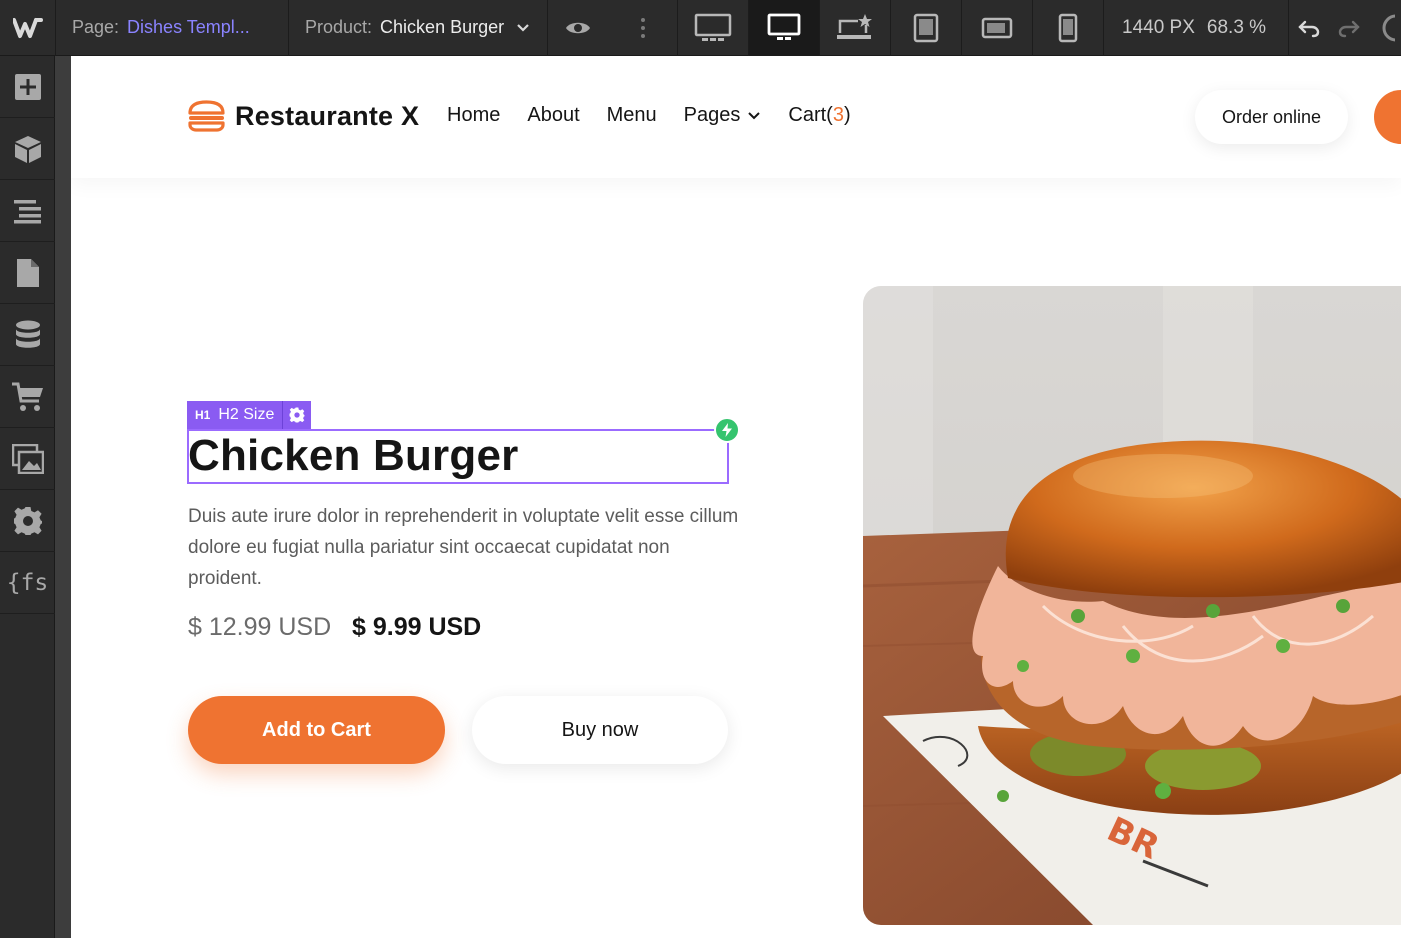 This screenshot has width=1401, height=938. I want to click on breakpoint-tablet-landscape, so click(997, 28).